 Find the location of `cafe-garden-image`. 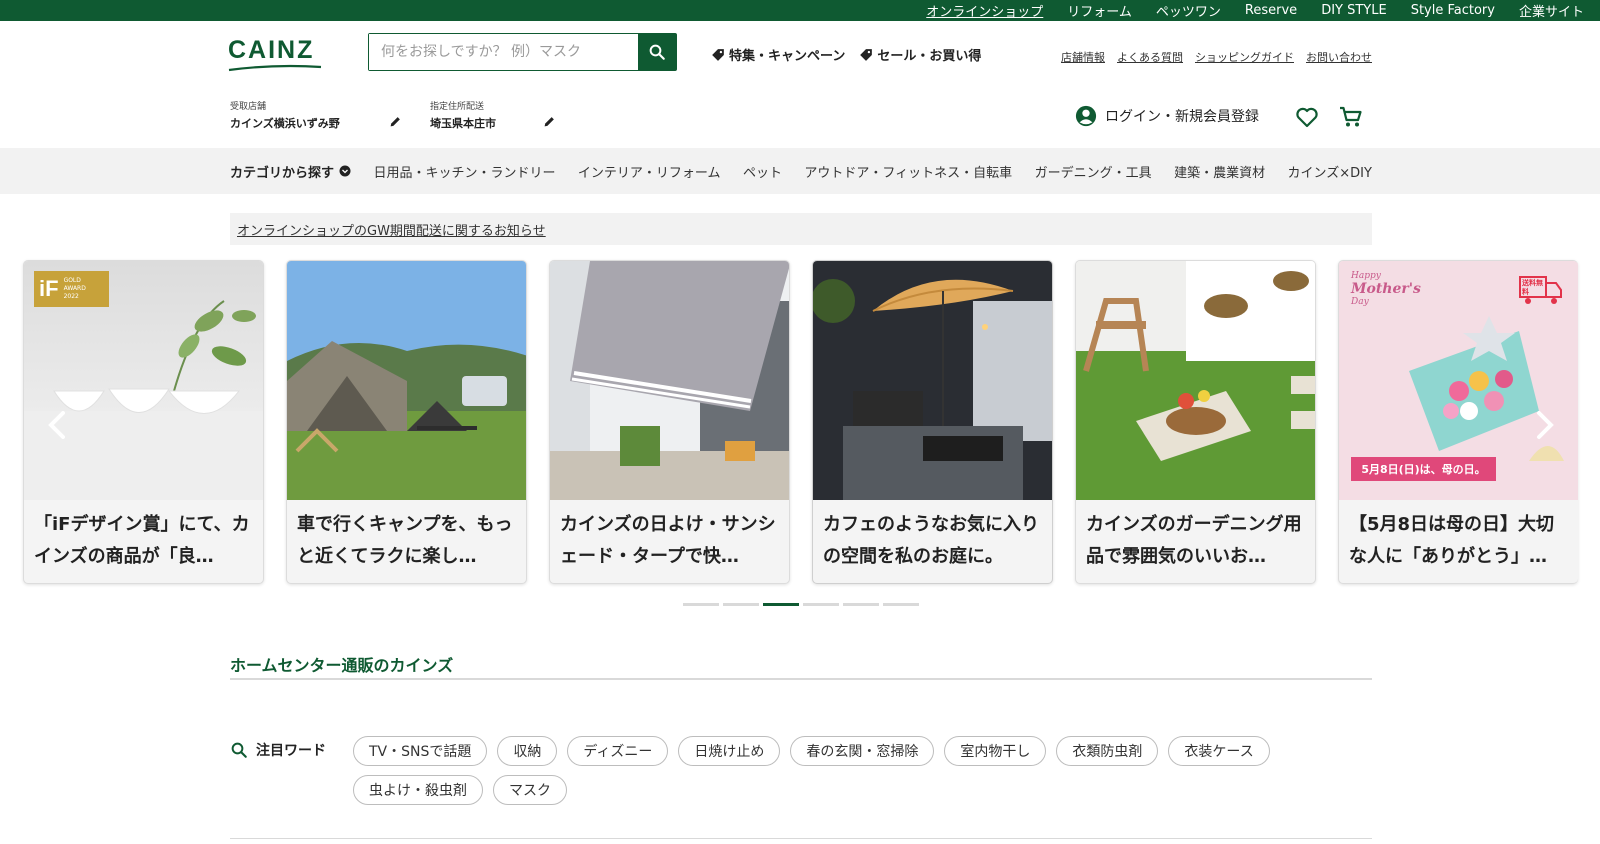

cafe-garden-image is located at coordinates (932, 380).